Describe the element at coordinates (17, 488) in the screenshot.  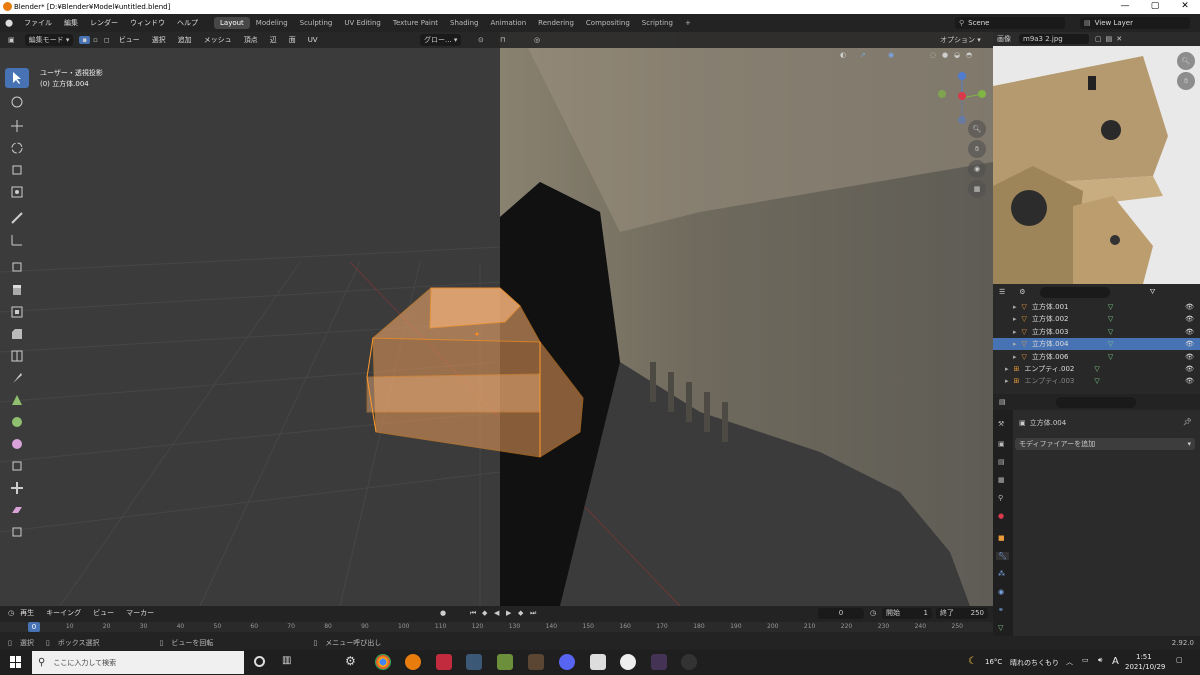
I see `shrink-fatten-tool` at that location.